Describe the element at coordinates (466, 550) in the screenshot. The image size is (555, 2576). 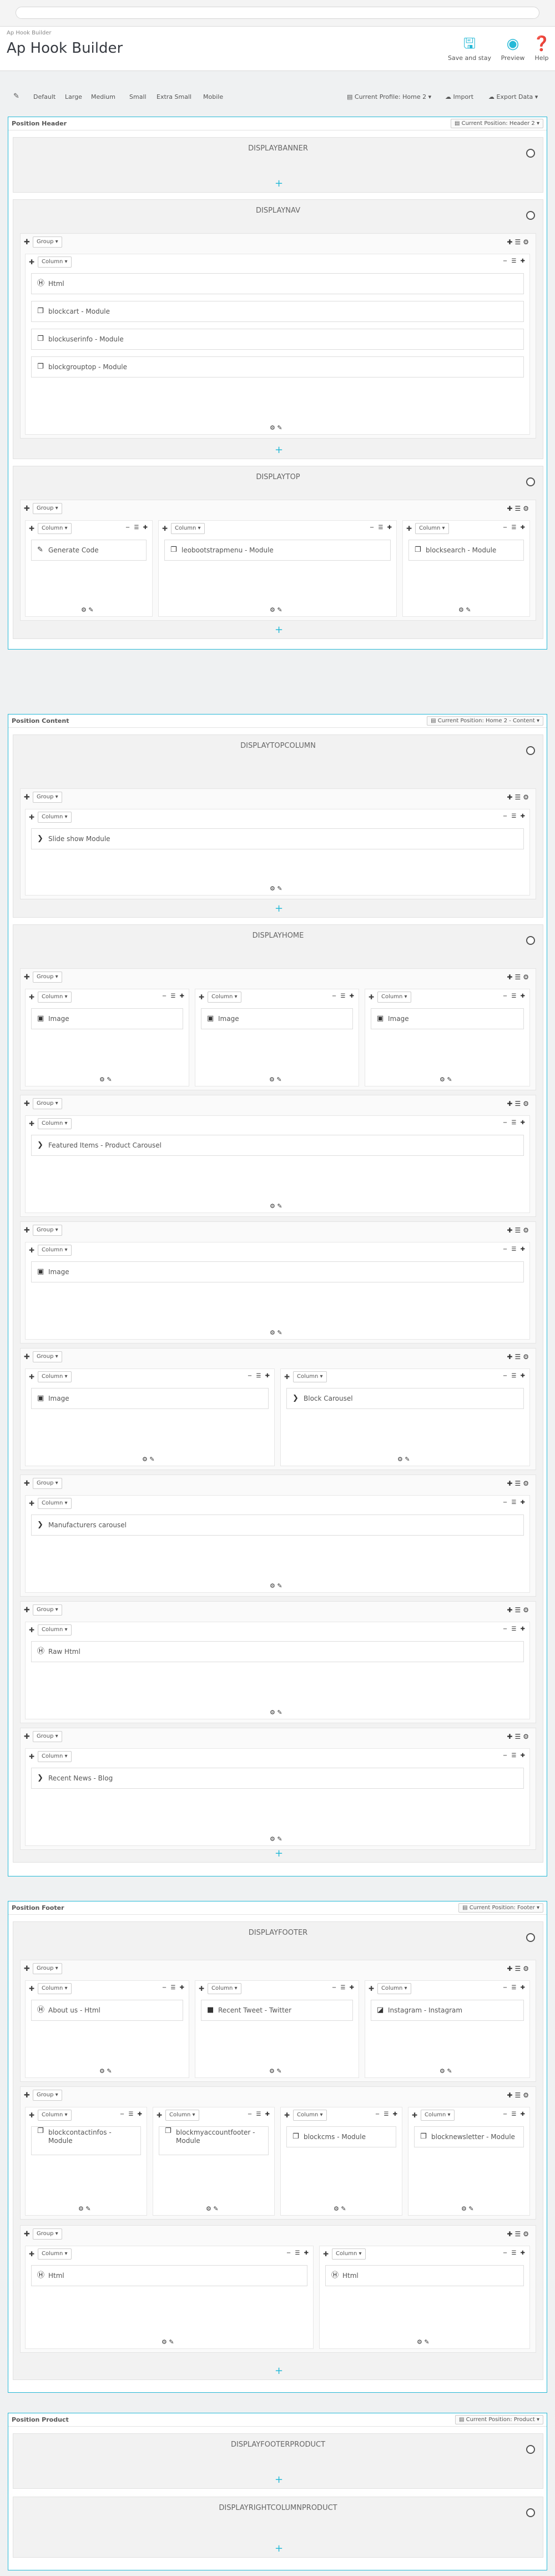
I see `widget-item: ❐ blocksearch - Module` at that location.